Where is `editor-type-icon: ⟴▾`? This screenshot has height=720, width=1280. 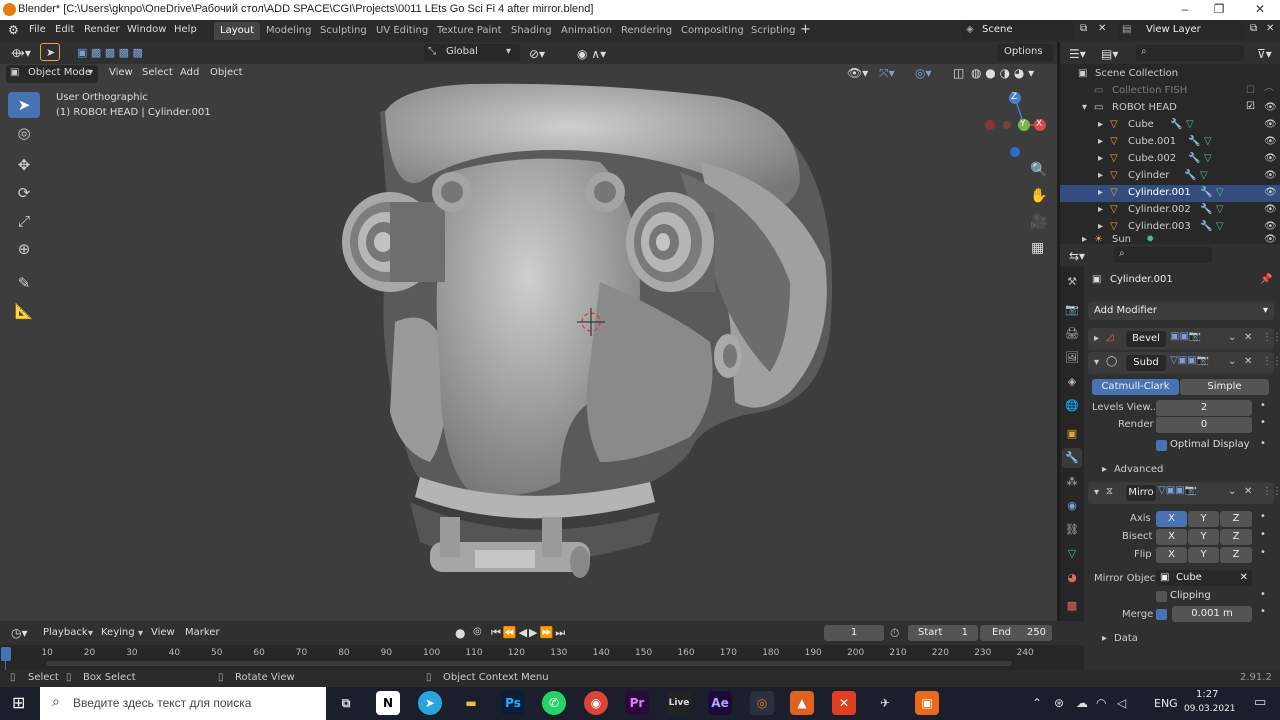
editor-type-icon: ⟴▾ is located at coordinates (21, 52).